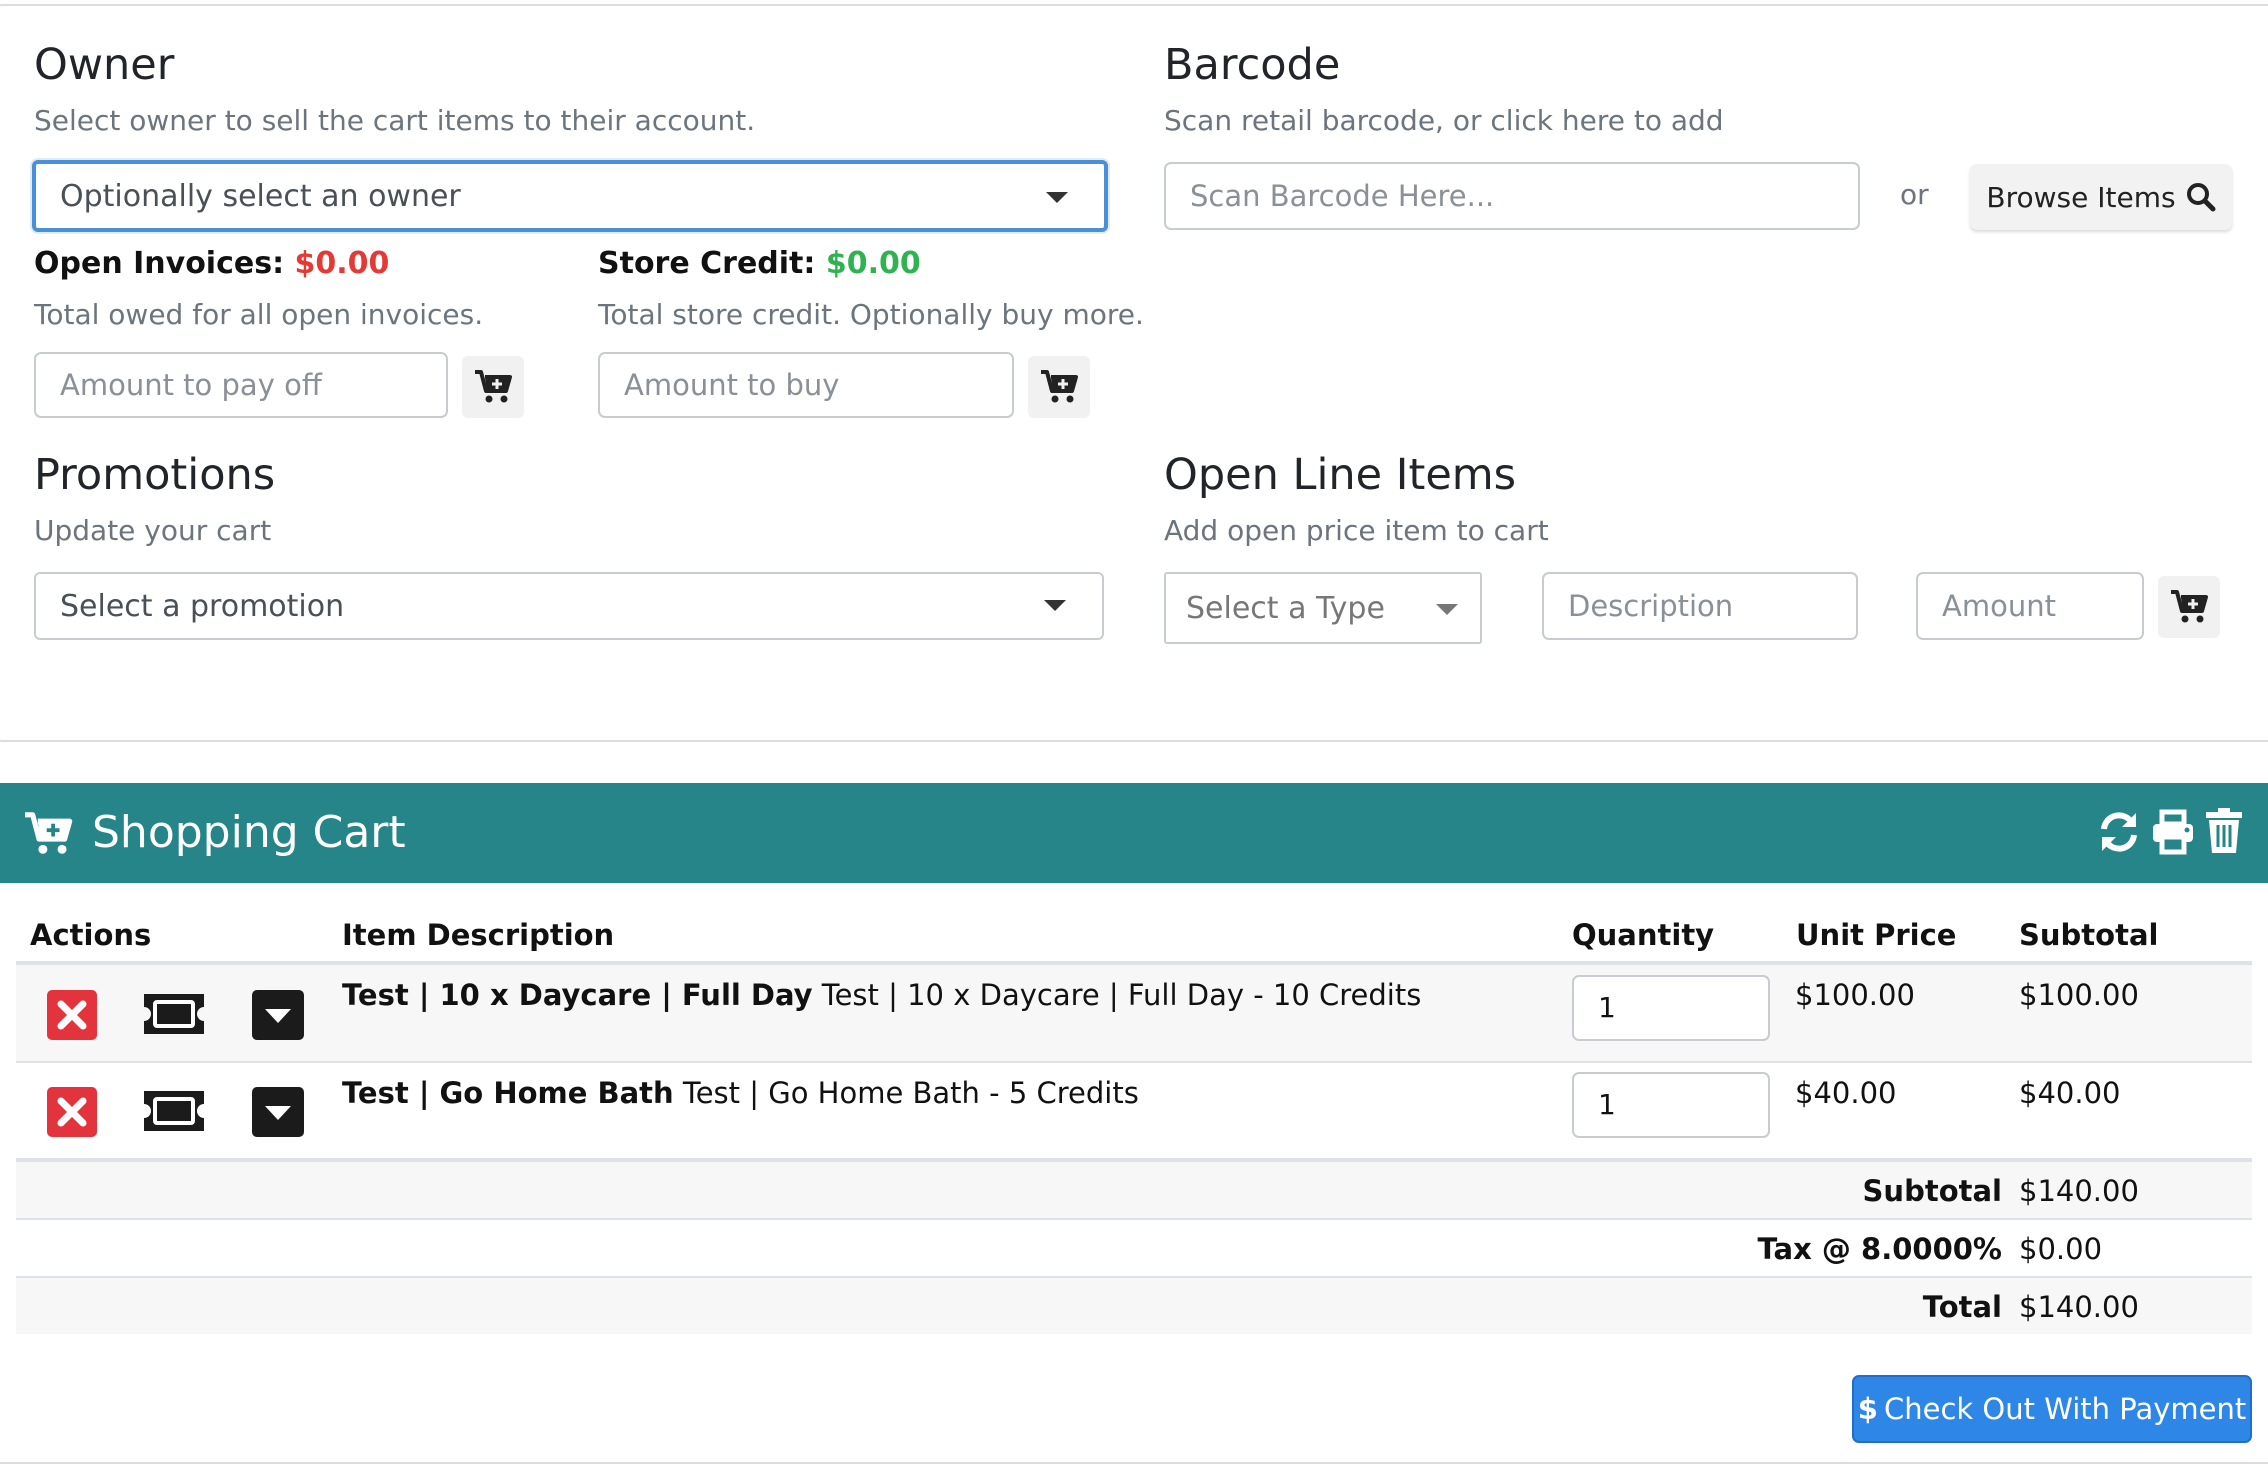 This screenshot has height=1466, width=2268. What do you see at coordinates (1134, 1463) in the screenshot?
I see `cart-card-bottom-border` at bounding box center [1134, 1463].